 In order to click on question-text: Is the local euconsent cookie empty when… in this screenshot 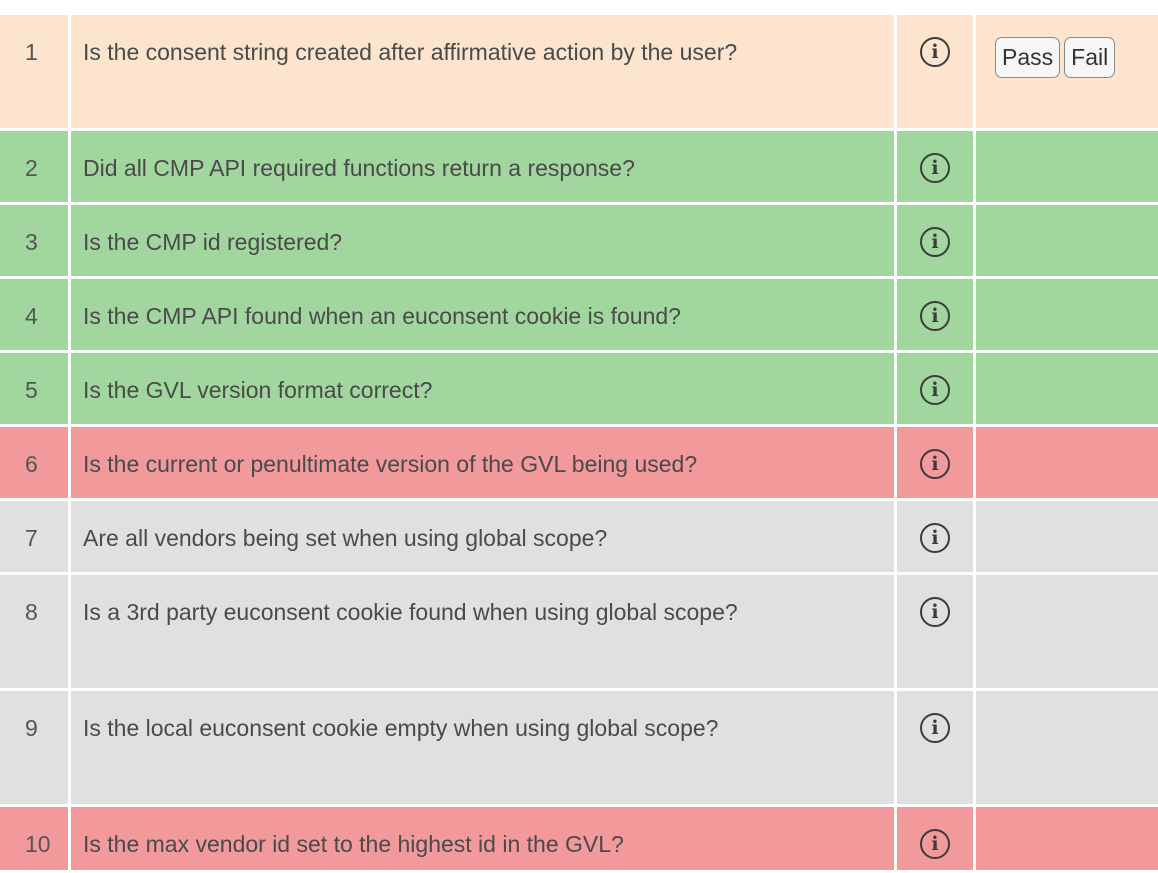, I will do `click(484, 747)`.